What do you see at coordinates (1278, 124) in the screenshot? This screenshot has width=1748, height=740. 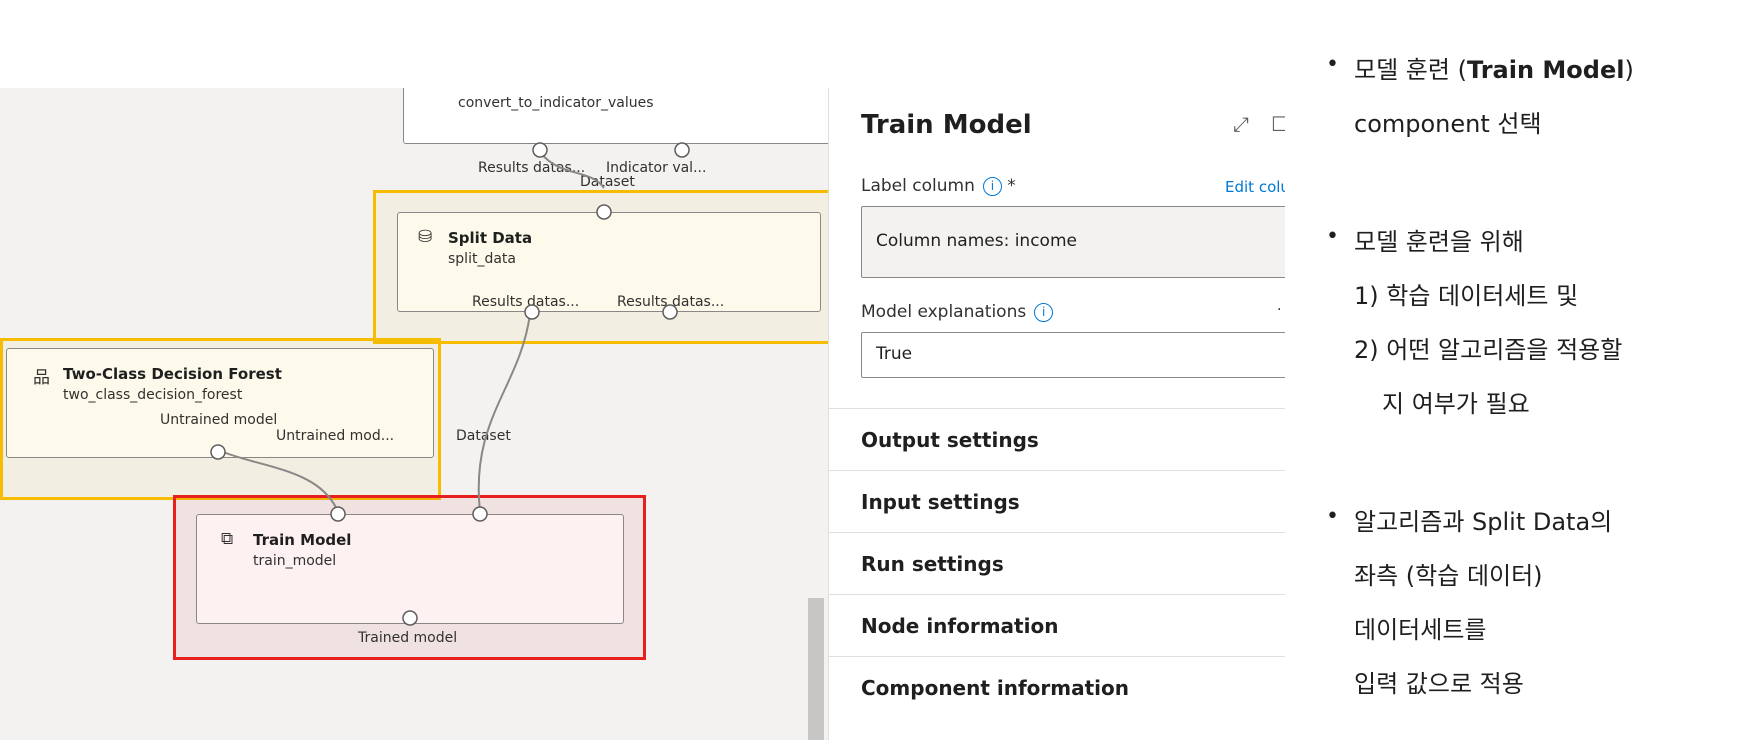 I see `dock-icon: ☐` at bounding box center [1278, 124].